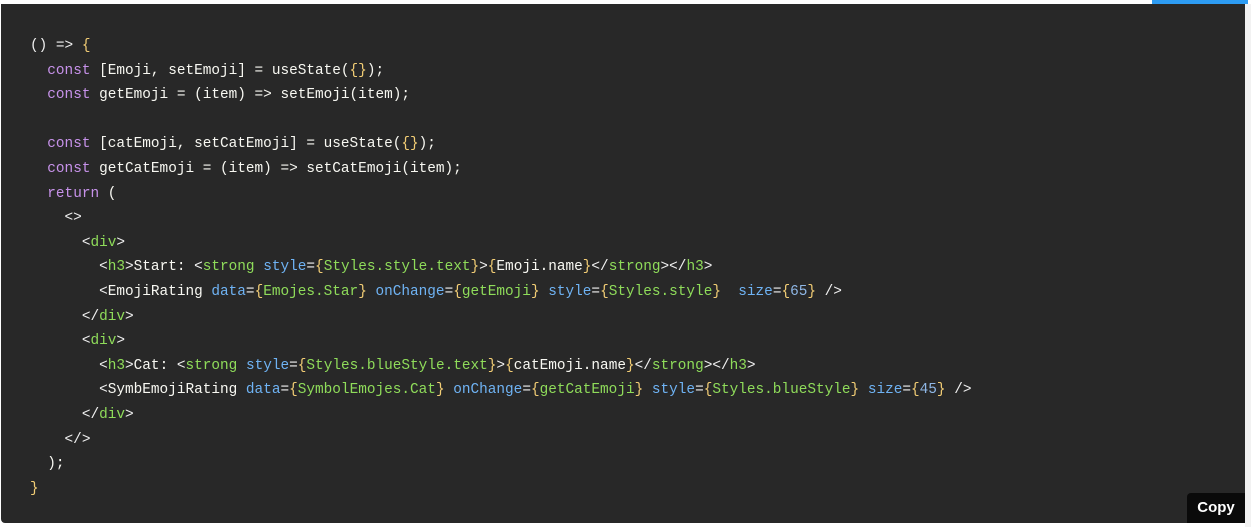 This screenshot has height=527, width=1251. Describe the element at coordinates (43, 46) in the screenshot. I see `code-token: ()` at that location.